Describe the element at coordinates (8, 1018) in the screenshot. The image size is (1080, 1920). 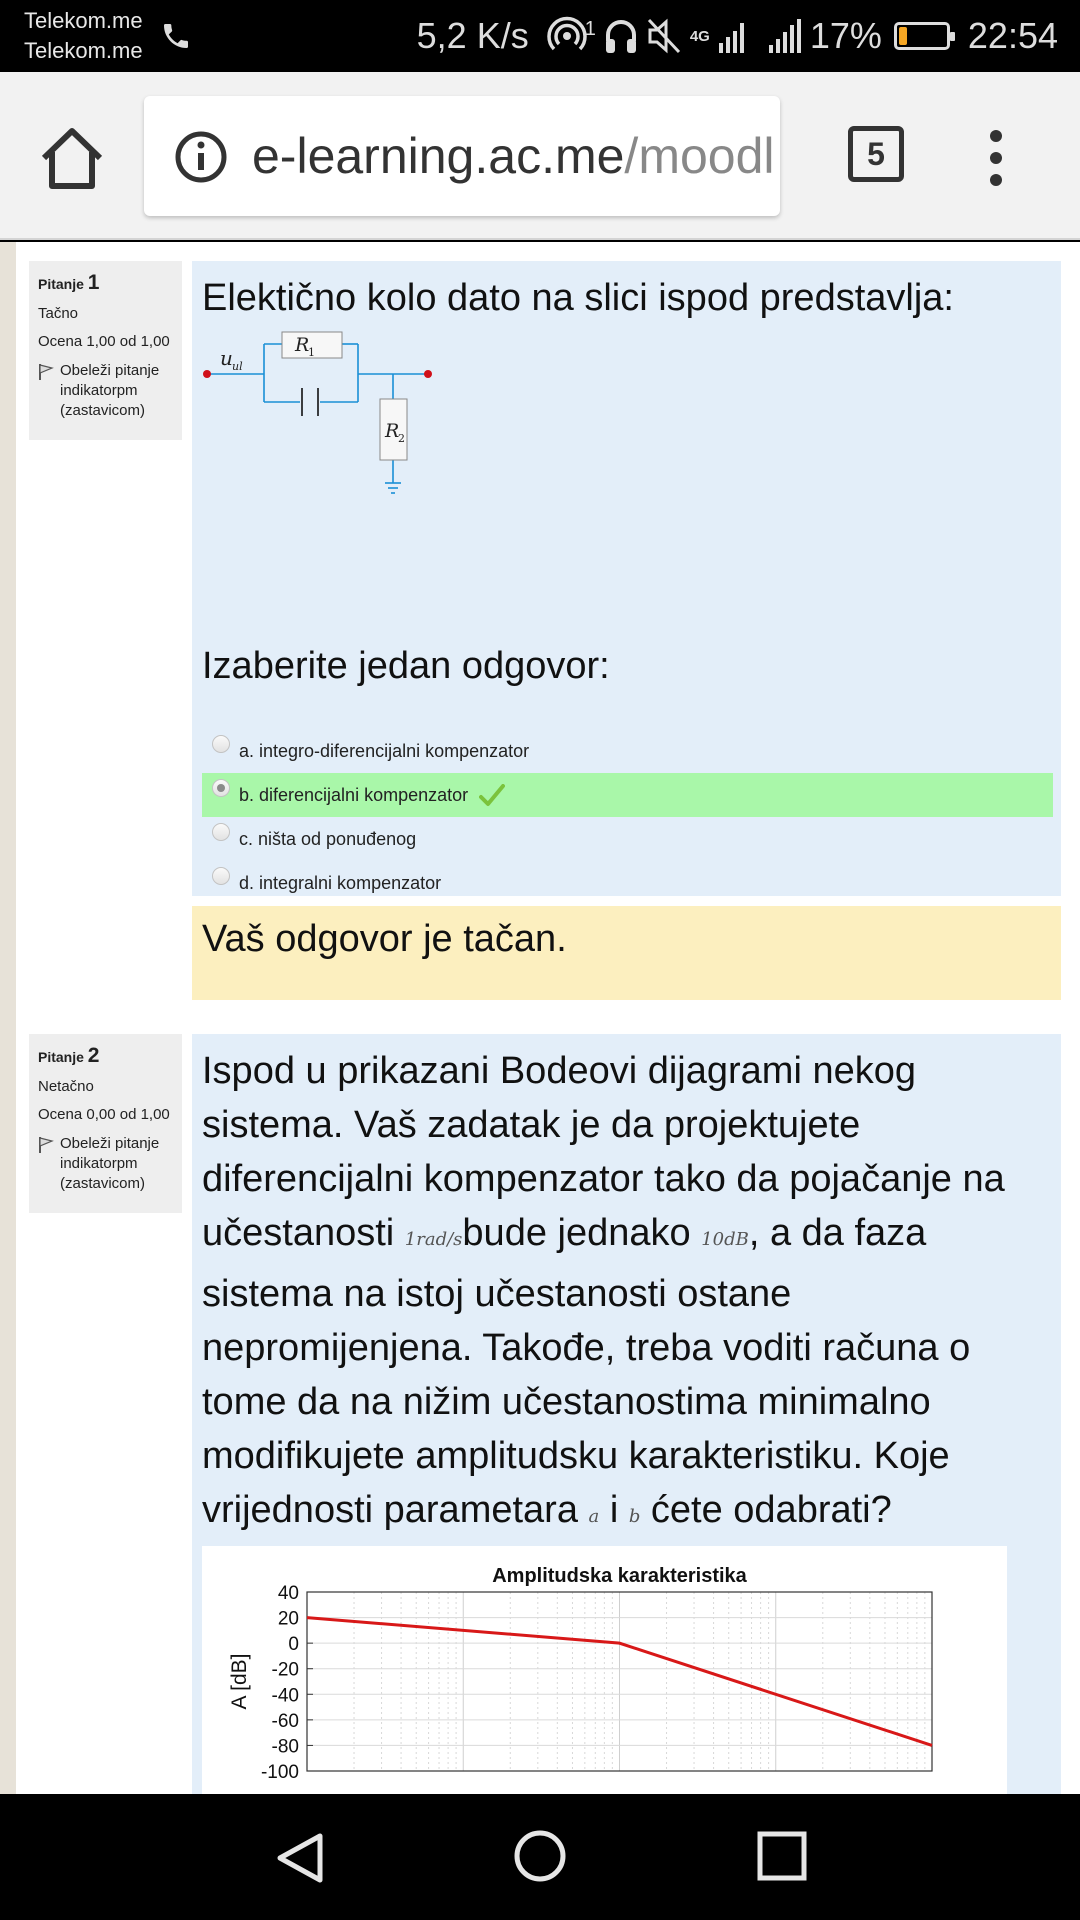
I see `page-left-edge` at that location.